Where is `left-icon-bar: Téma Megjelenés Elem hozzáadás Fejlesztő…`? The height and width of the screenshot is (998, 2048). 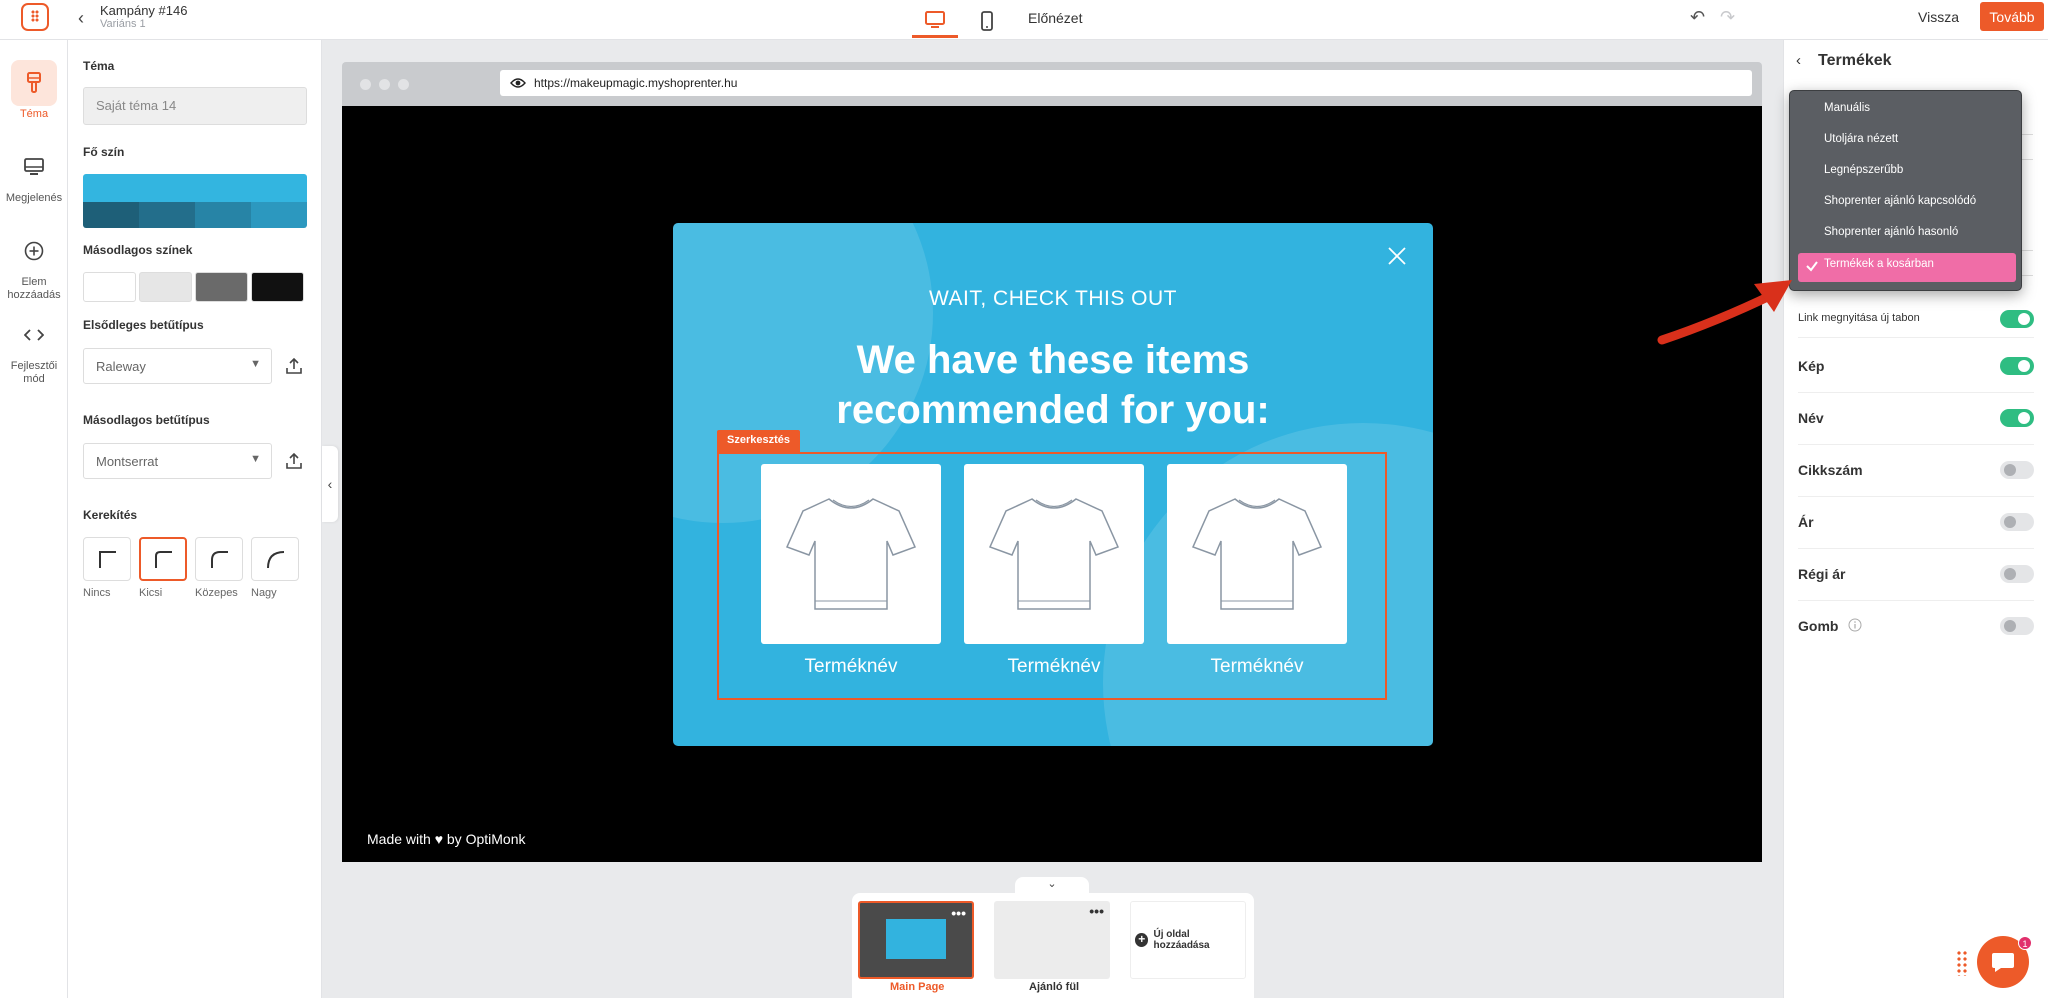
left-icon-bar: Téma Megjelenés Elem hozzáadás Fejlesztő… is located at coordinates (34, 519).